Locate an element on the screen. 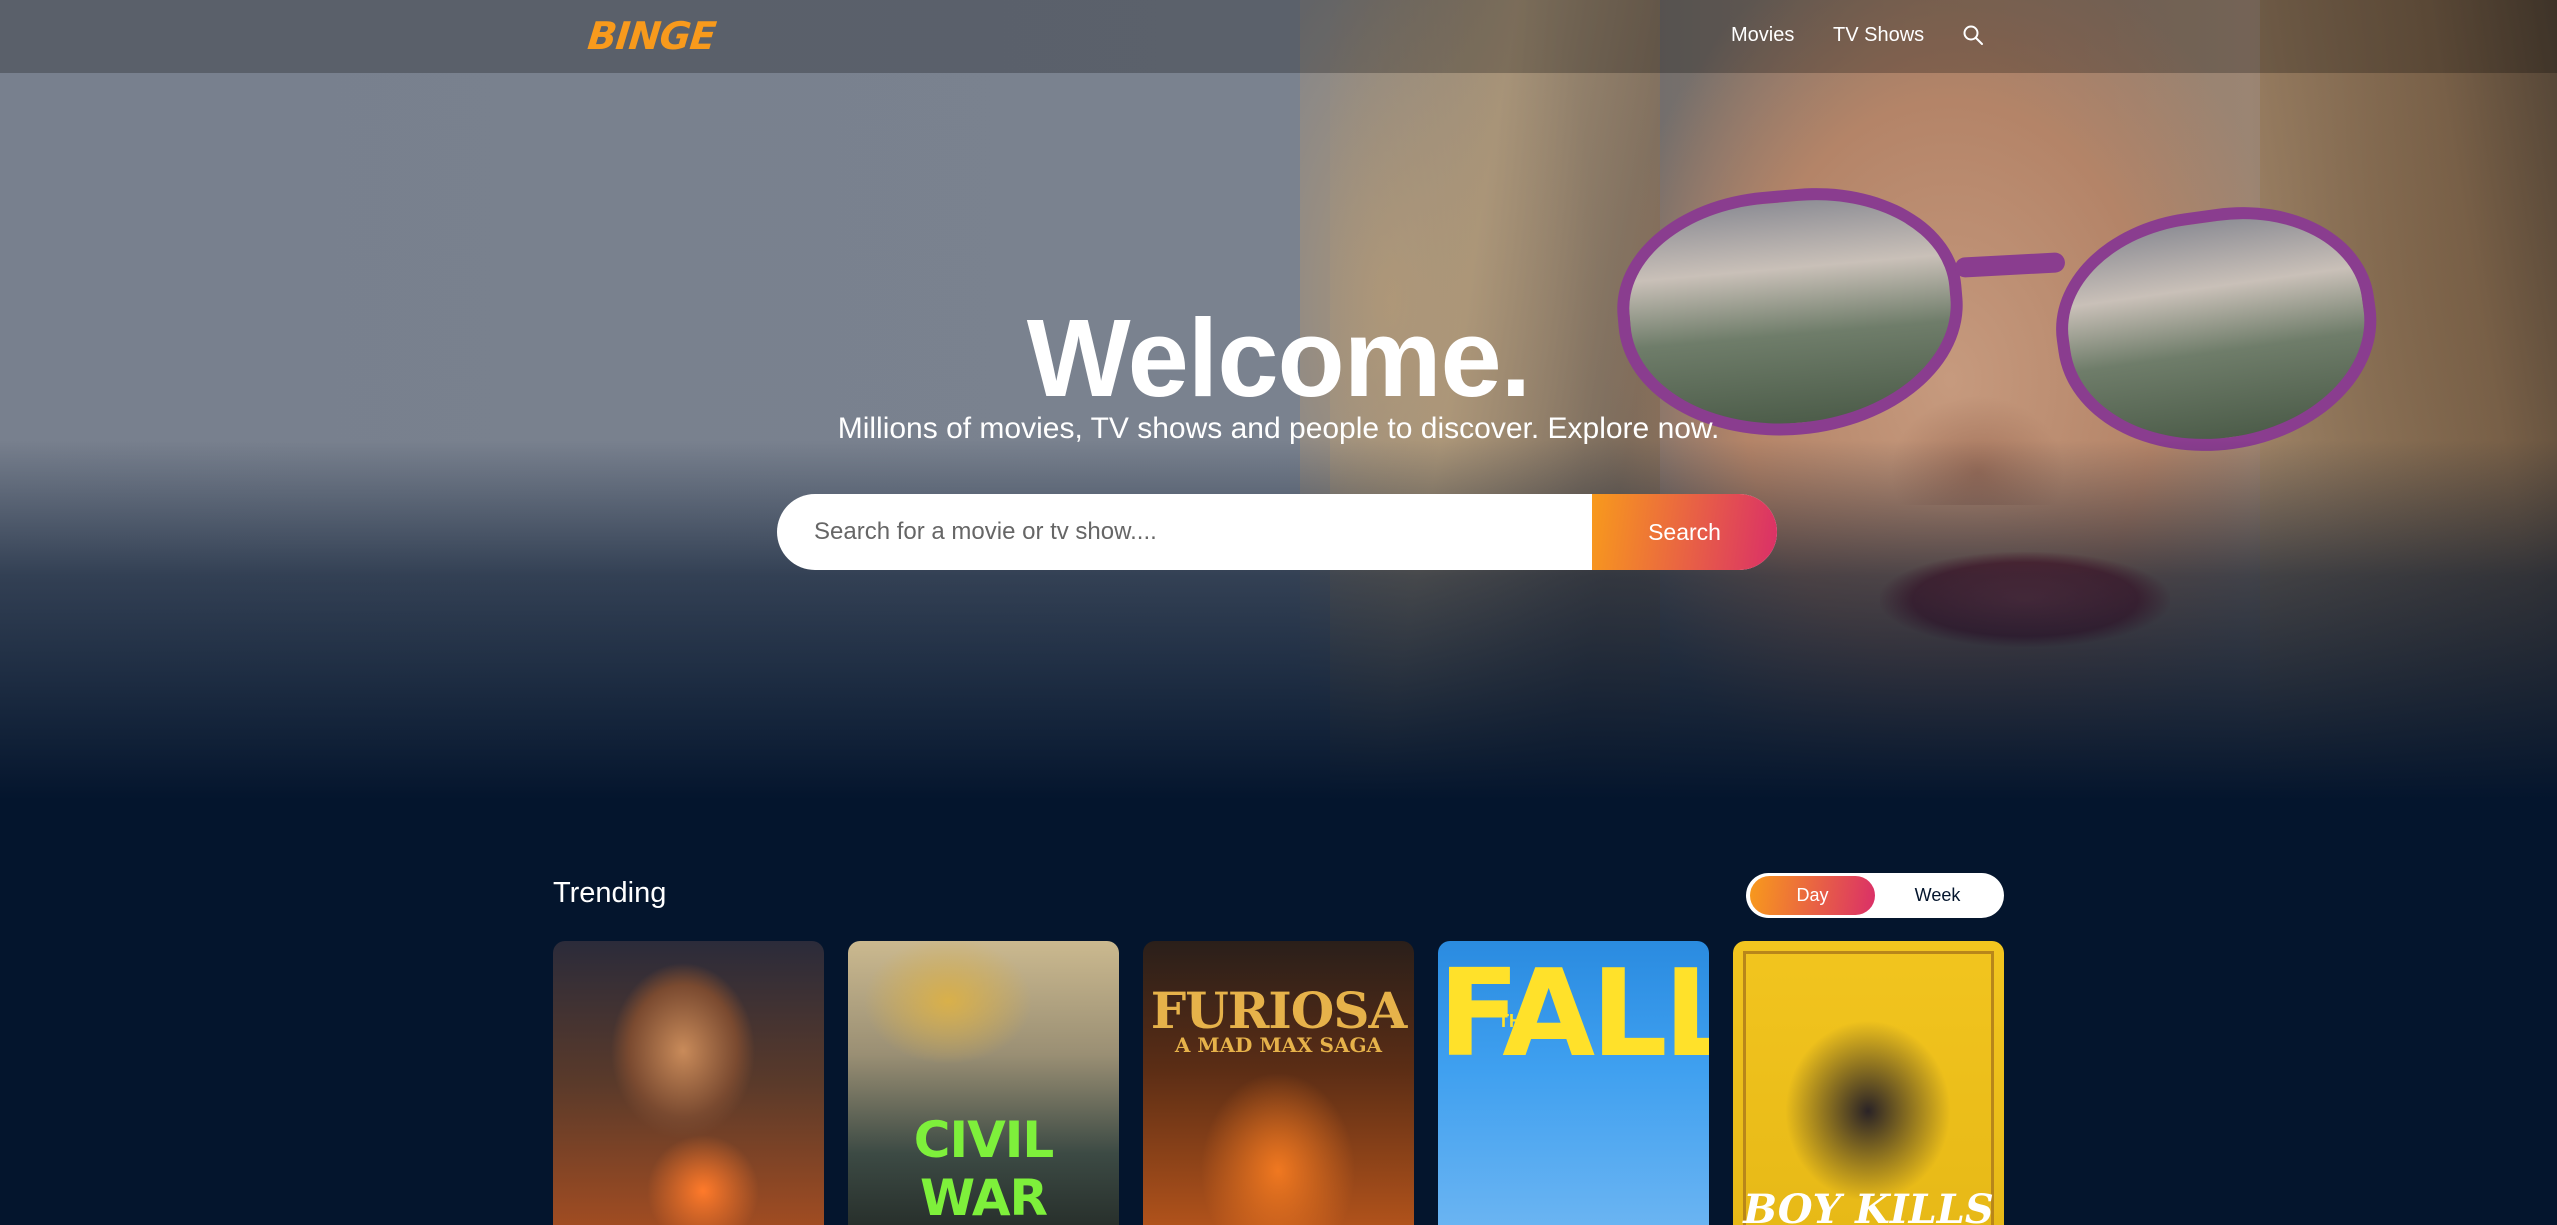  brand-logo: BINGE is located at coordinates (652, 36).